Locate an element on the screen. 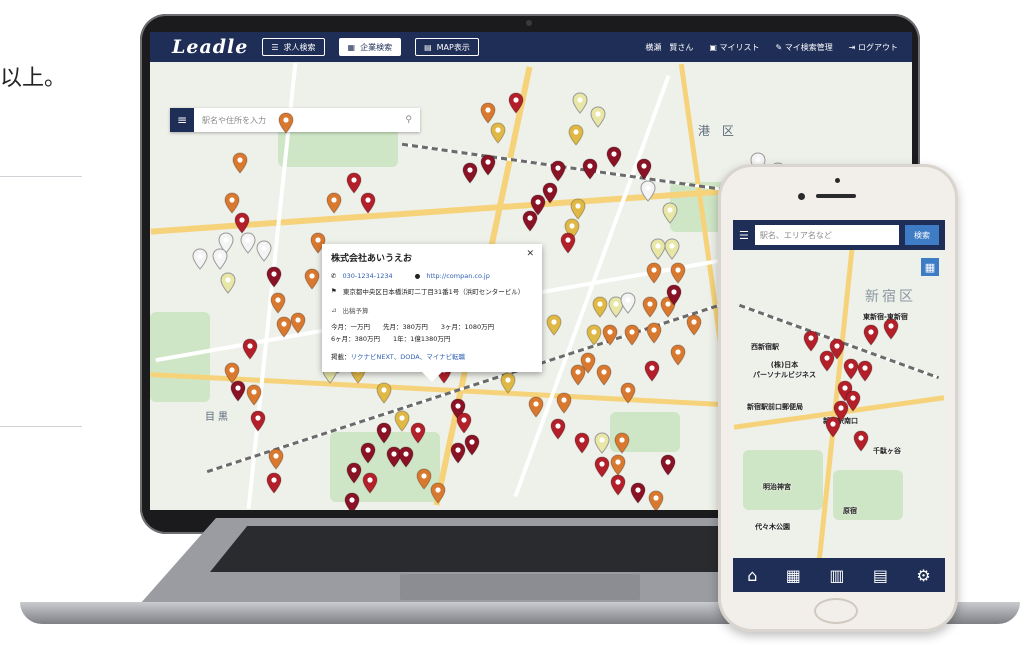 This screenshot has width=1035, height=645. map-icon: ▥ is located at coordinates (836, 575).